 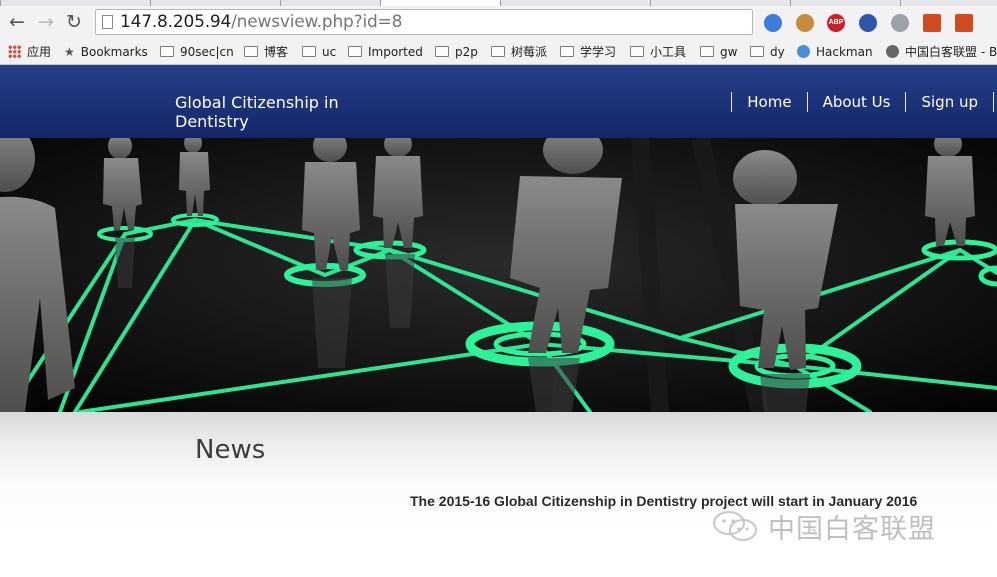 What do you see at coordinates (276, 52) in the screenshot?
I see `bookmark-label: 博客` at bounding box center [276, 52].